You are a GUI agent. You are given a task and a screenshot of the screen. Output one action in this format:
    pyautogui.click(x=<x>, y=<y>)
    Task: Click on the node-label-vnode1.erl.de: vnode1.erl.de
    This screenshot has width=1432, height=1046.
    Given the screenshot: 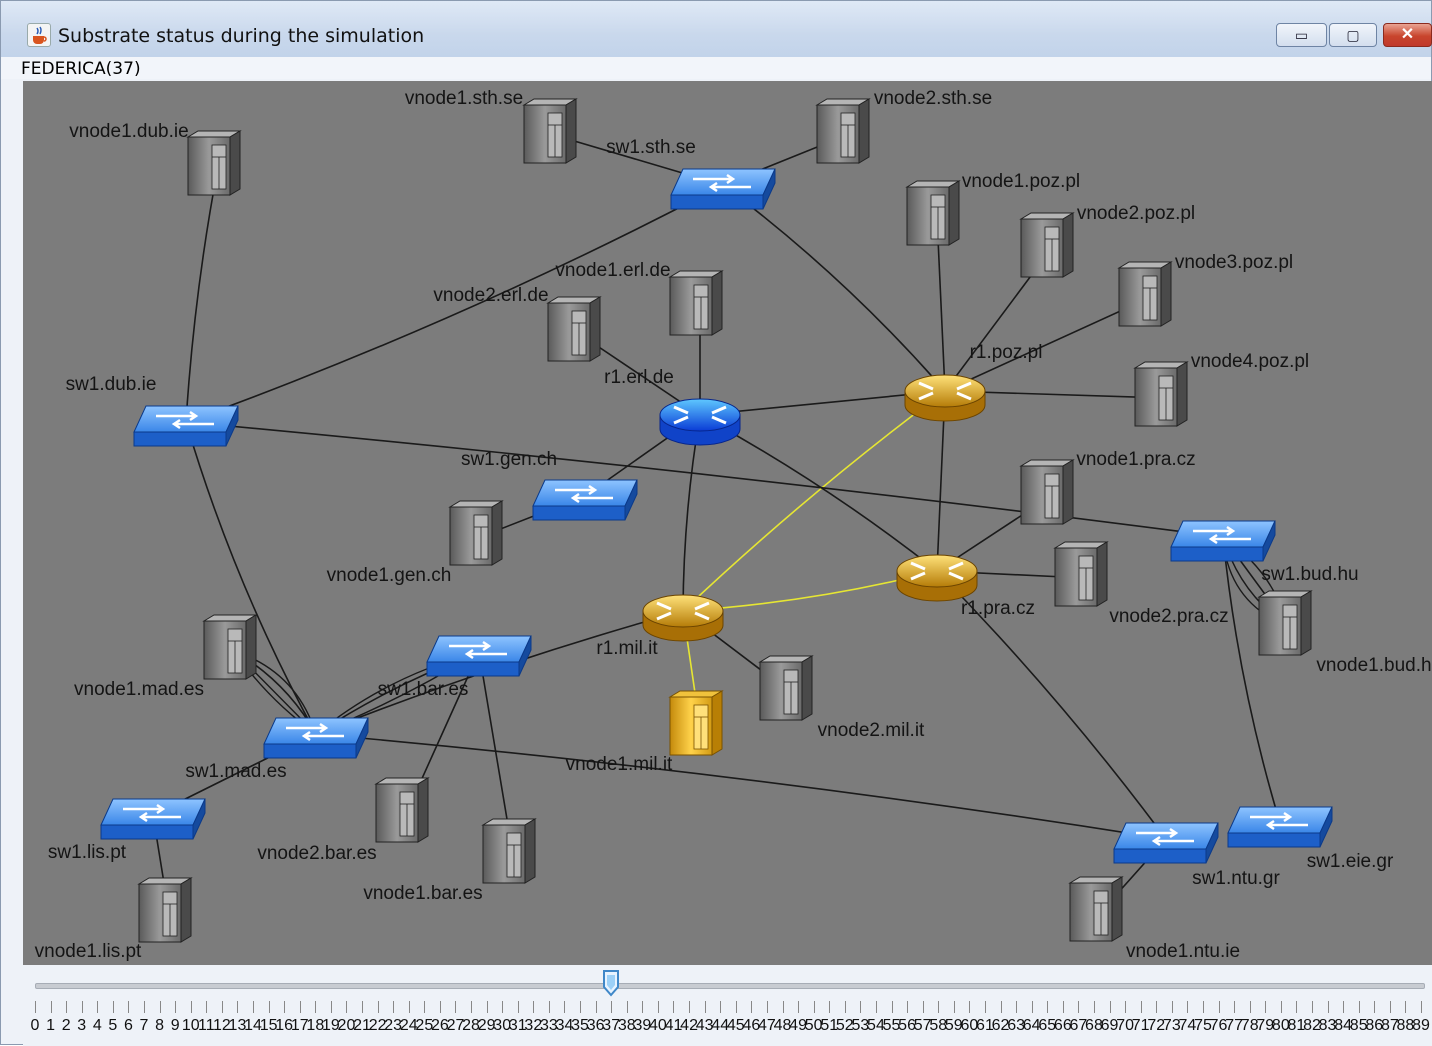 What is the action you would take?
    pyautogui.click(x=612, y=270)
    